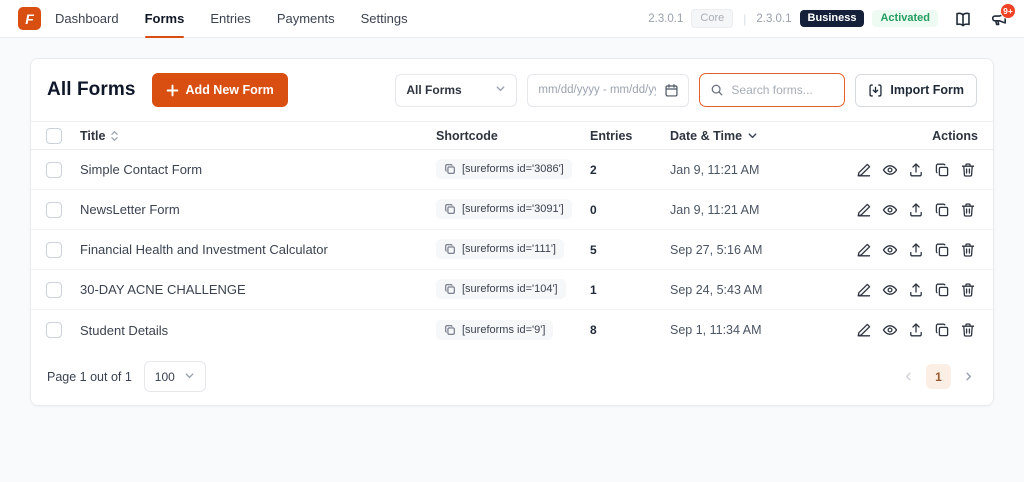 The height and width of the screenshot is (482, 1024). What do you see at coordinates (230, 18) in the screenshot?
I see `nav-item: Entries` at bounding box center [230, 18].